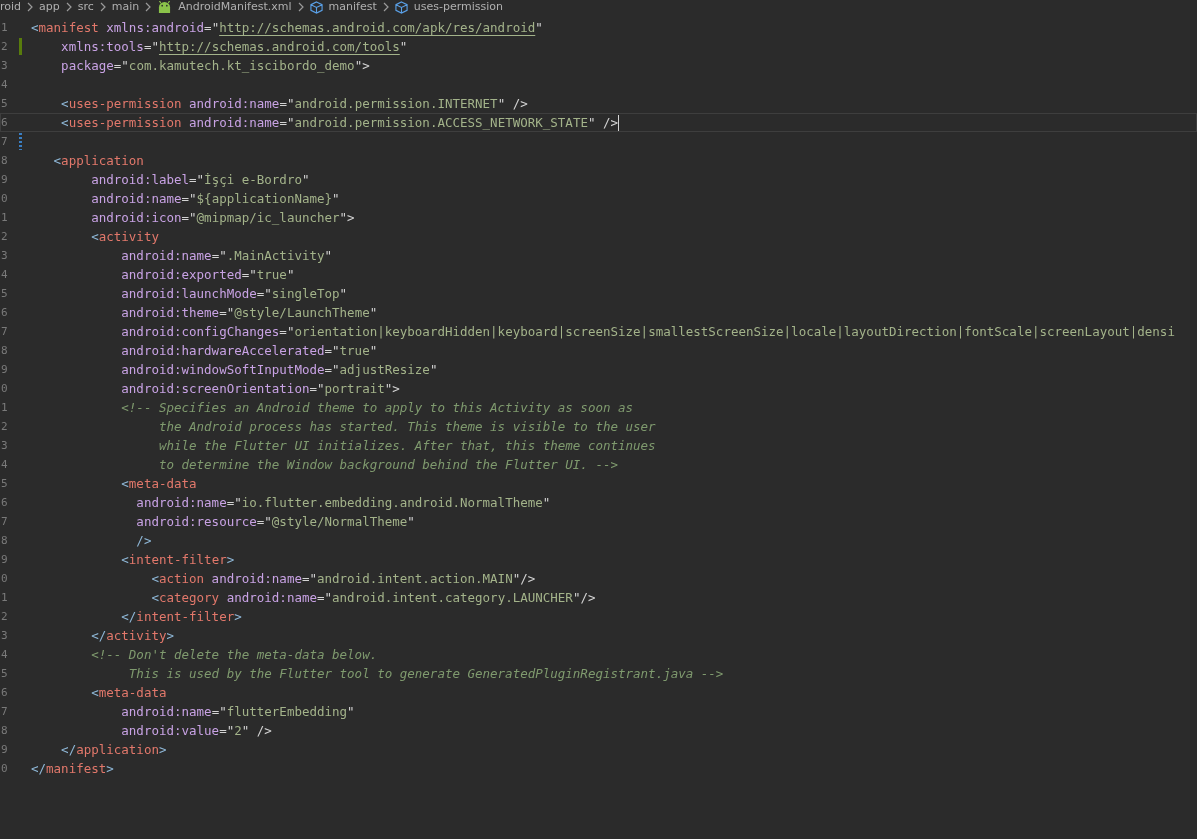  Describe the element at coordinates (647, 331) in the screenshot. I see `code-line: android:configChanges="orientation|keyboardHidden|keyboard|screenSize|smallestScreenSize|locale|layoutDirection|fontScale|screenLayout|densi` at that location.